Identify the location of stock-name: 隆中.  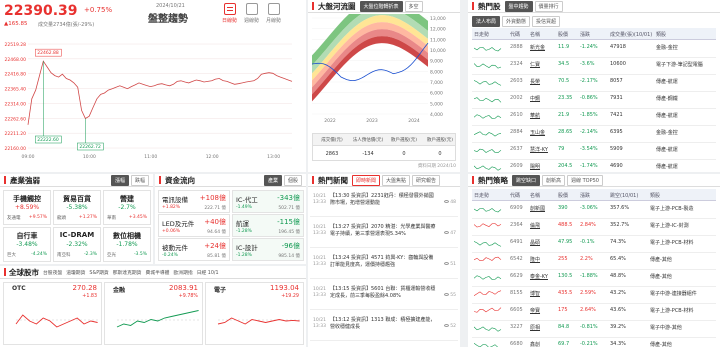
(535, 259).